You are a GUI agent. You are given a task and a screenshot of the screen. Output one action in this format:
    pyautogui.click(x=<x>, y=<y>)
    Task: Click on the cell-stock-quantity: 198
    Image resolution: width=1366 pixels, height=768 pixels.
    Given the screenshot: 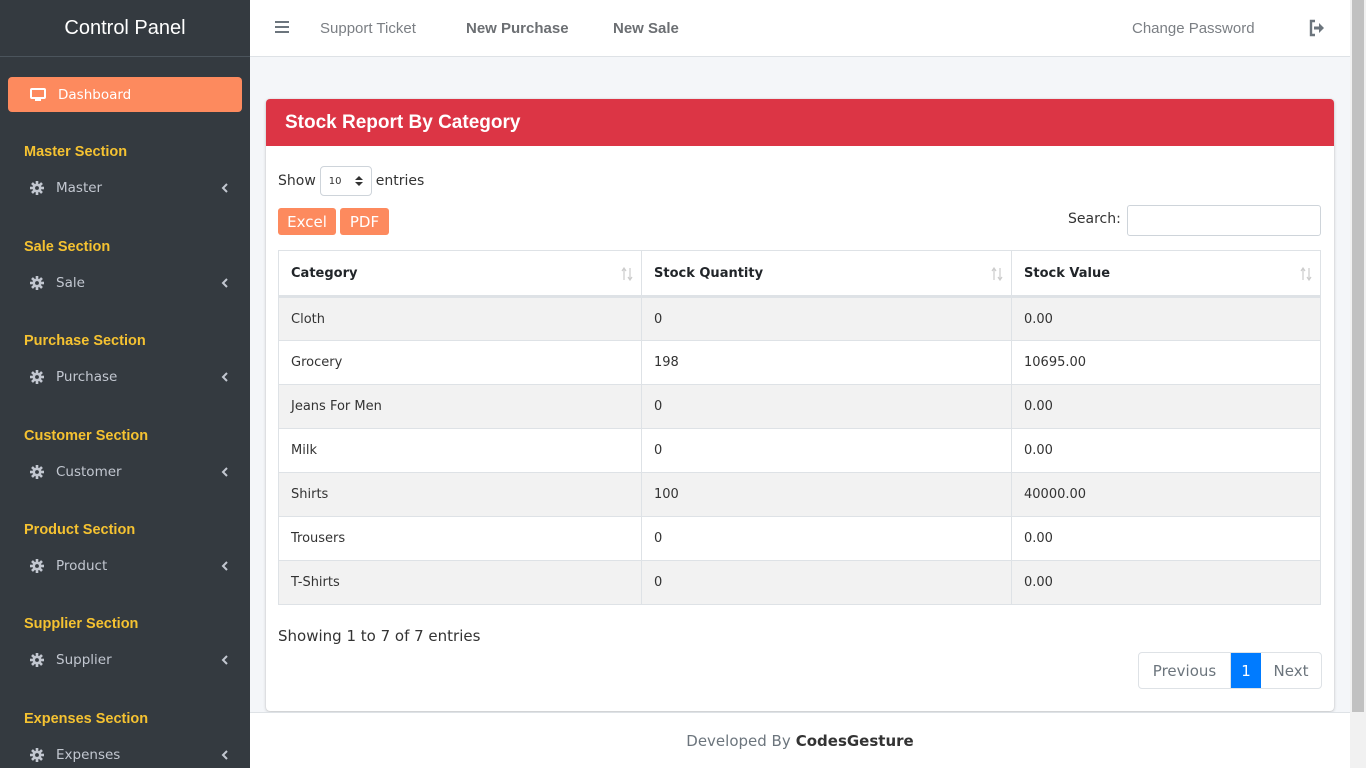 What is the action you would take?
    pyautogui.click(x=826, y=362)
    